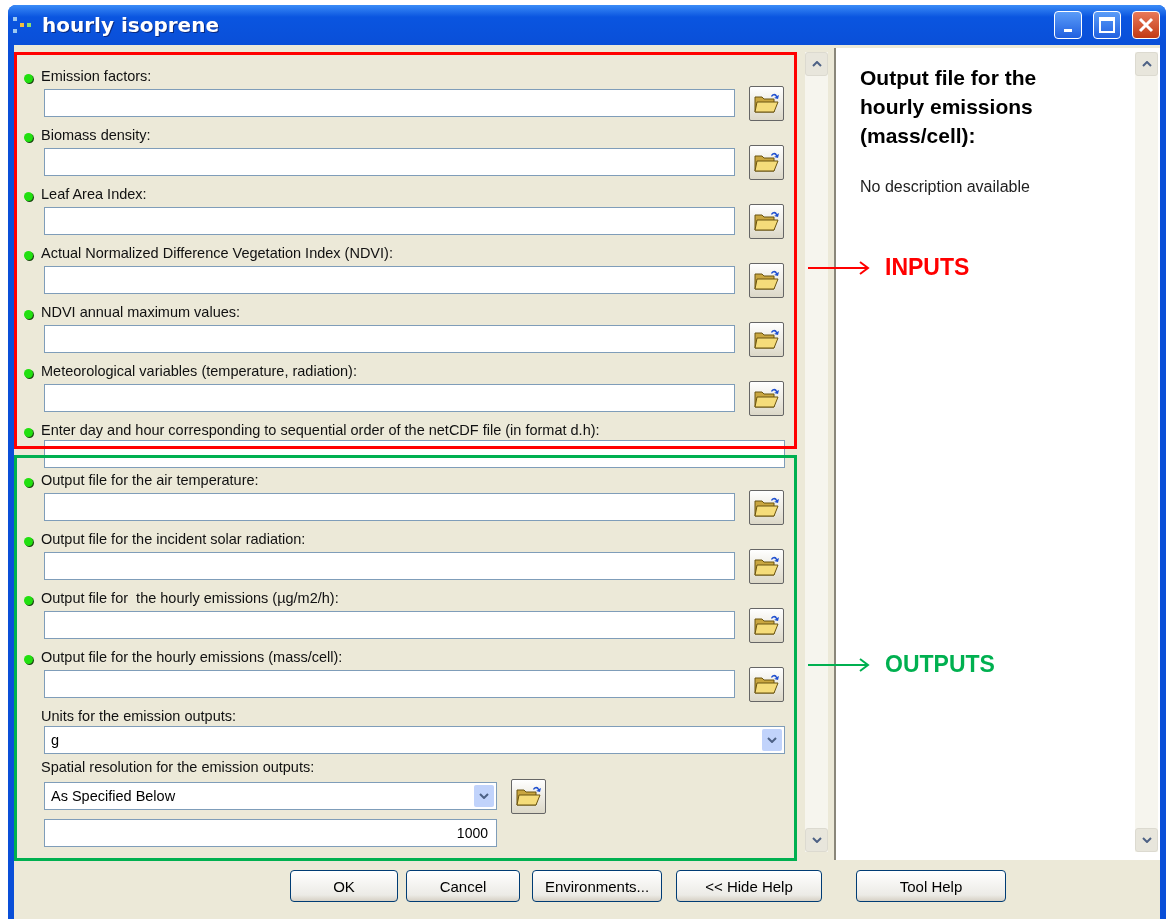 The height and width of the screenshot is (919, 1166). I want to click on minimize-button, so click(1068, 25).